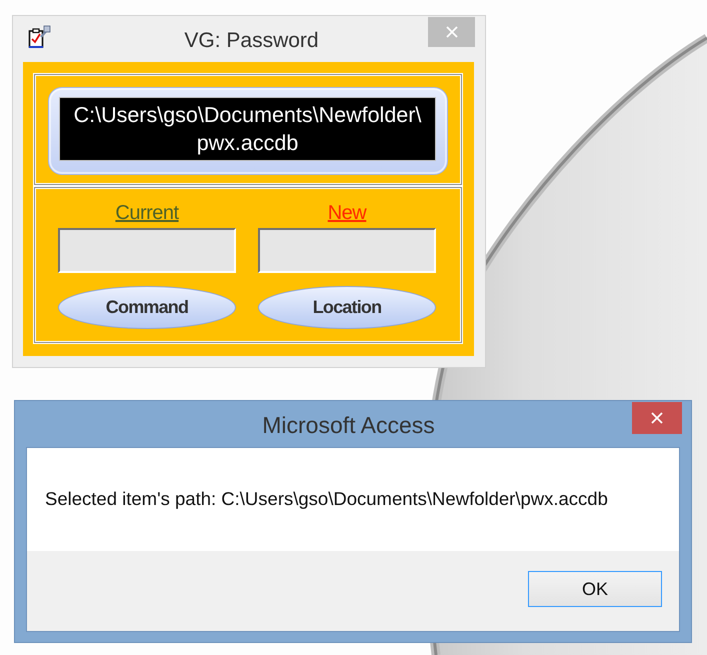 The width and height of the screenshot is (707, 655). What do you see at coordinates (147, 213) in the screenshot?
I see `field-label: Current` at bounding box center [147, 213].